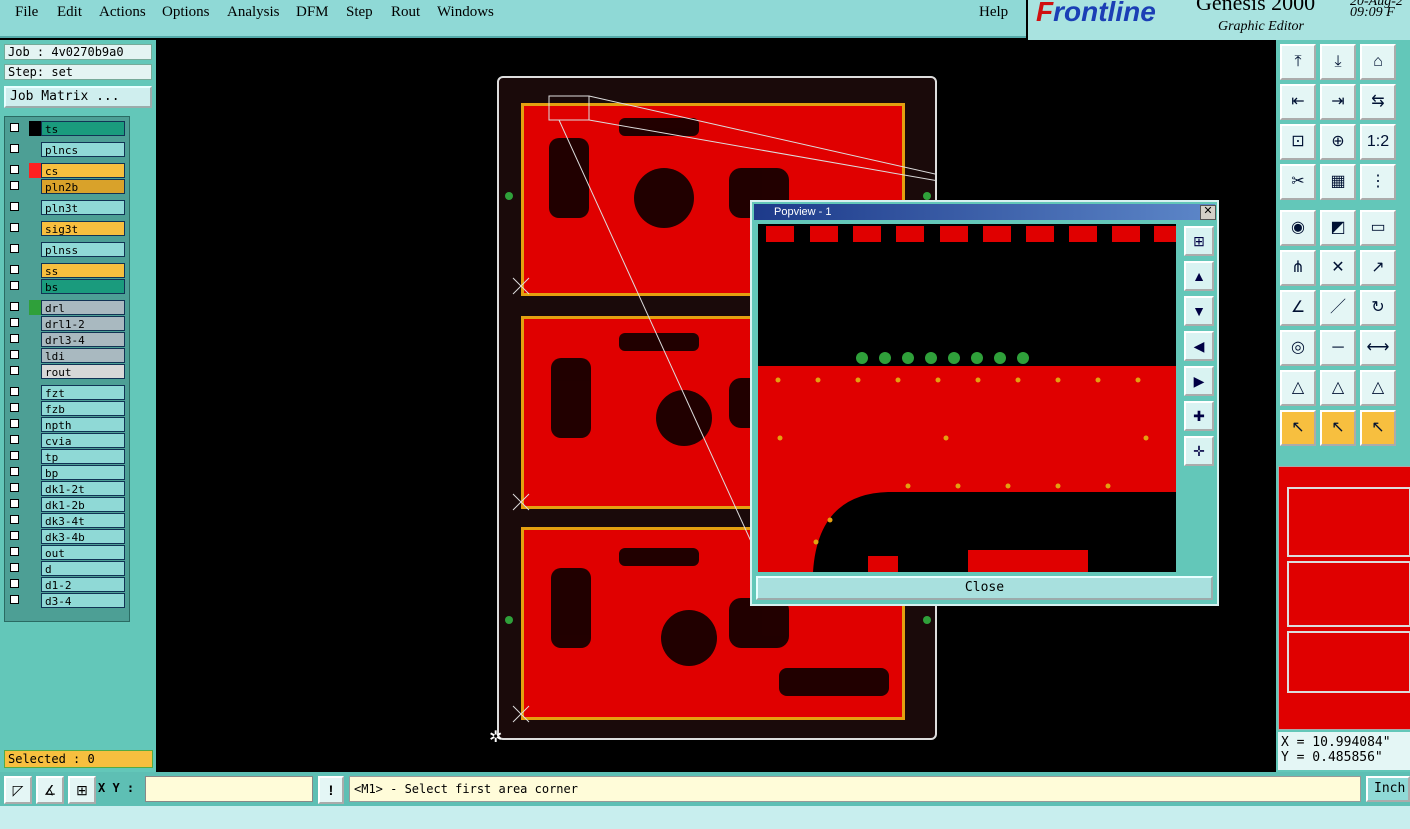 The image size is (1410, 829). What do you see at coordinates (1298, 142) in the screenshot?
I see `fit-icon: ⊡` at bounding box center [1298, 142].